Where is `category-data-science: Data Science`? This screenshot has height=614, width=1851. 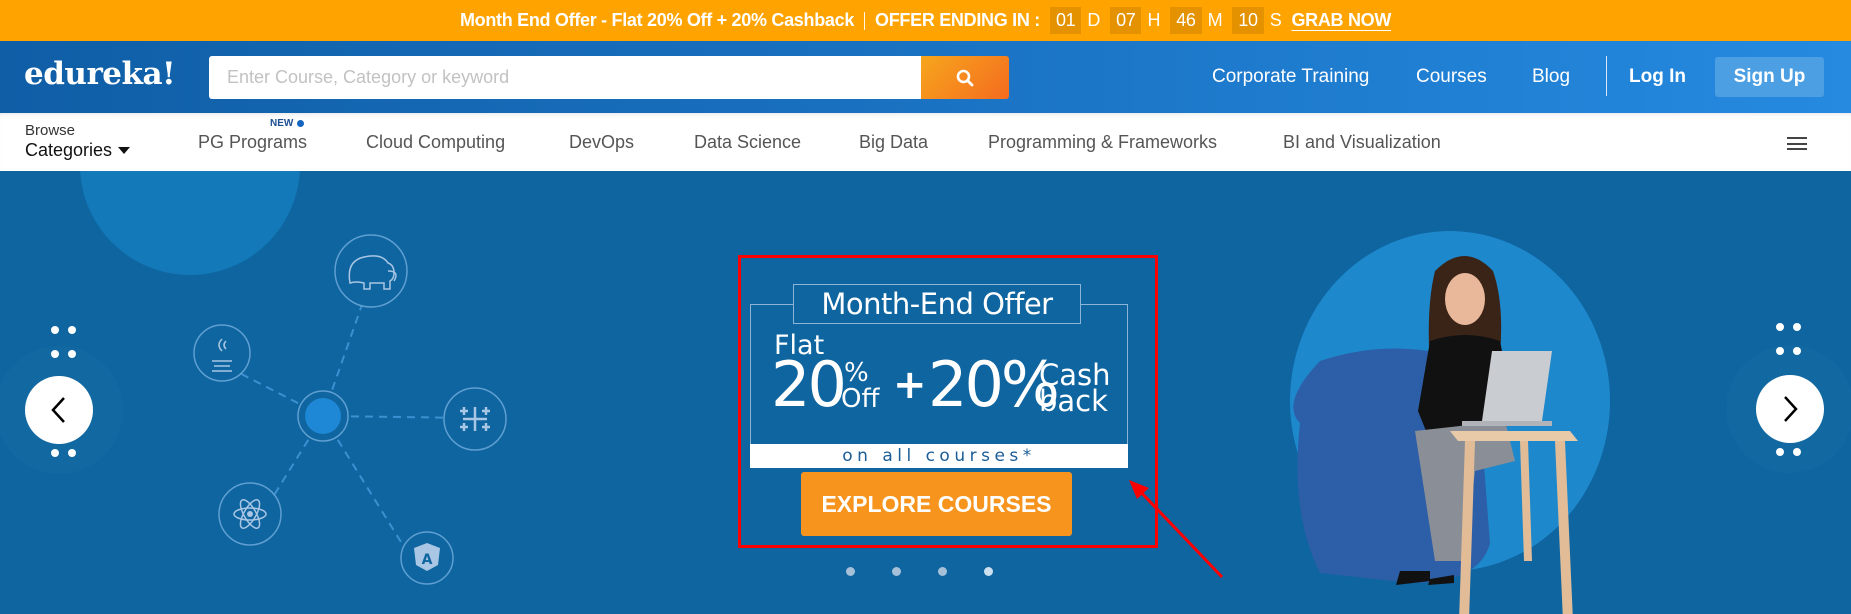
category-data-science: Data Science is located at coordinates (747, 142).